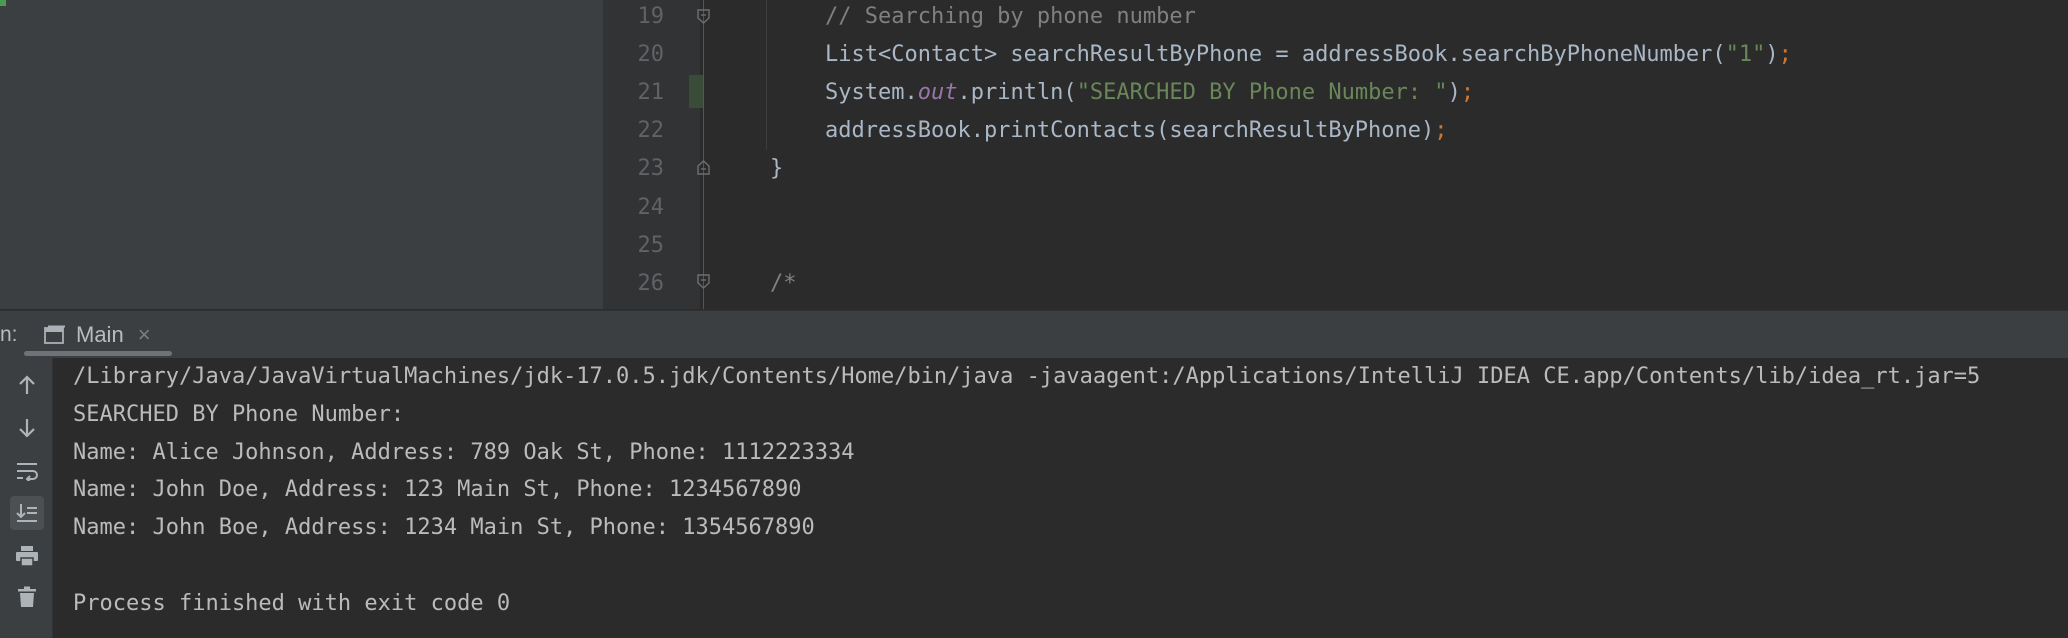 The image size is (2068, 638). What do you see at coordinates (27, 597) in the screenshot?
I see `trash-icon` at bounding box center [27, 597].